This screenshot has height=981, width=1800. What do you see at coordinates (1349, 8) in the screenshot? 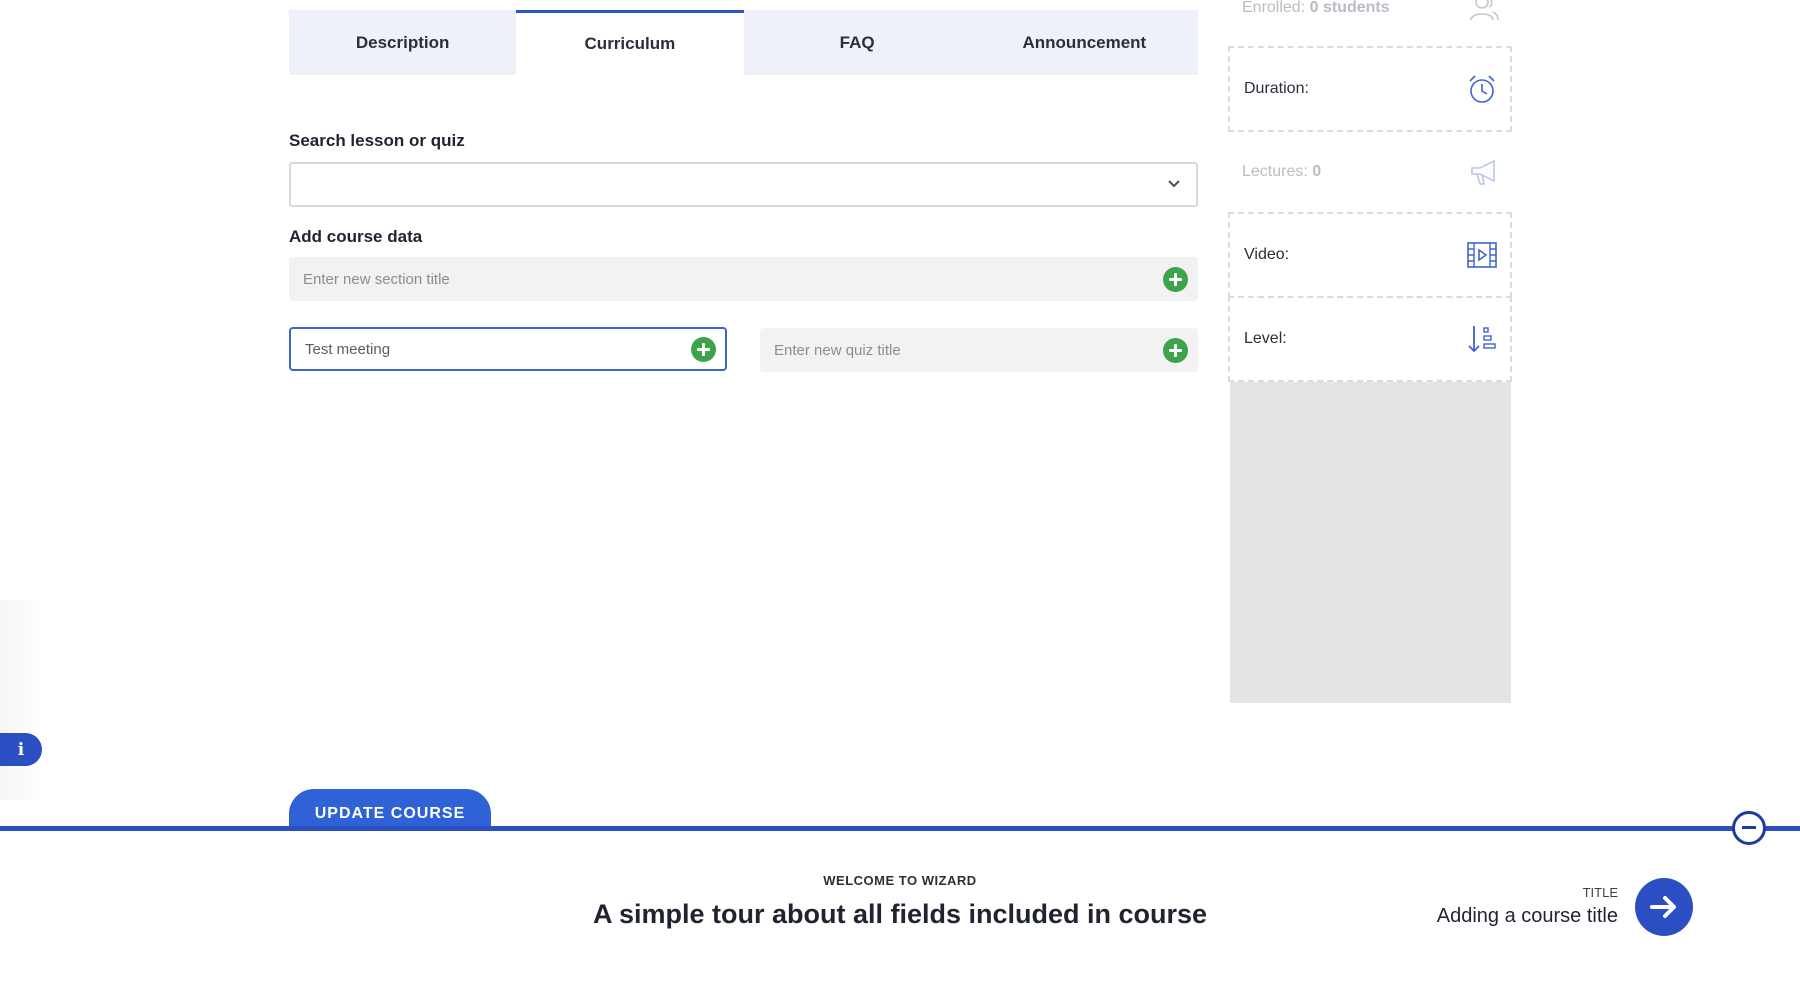
I see `enrolled-value: 0 students` at bounding box center [1349, 8].